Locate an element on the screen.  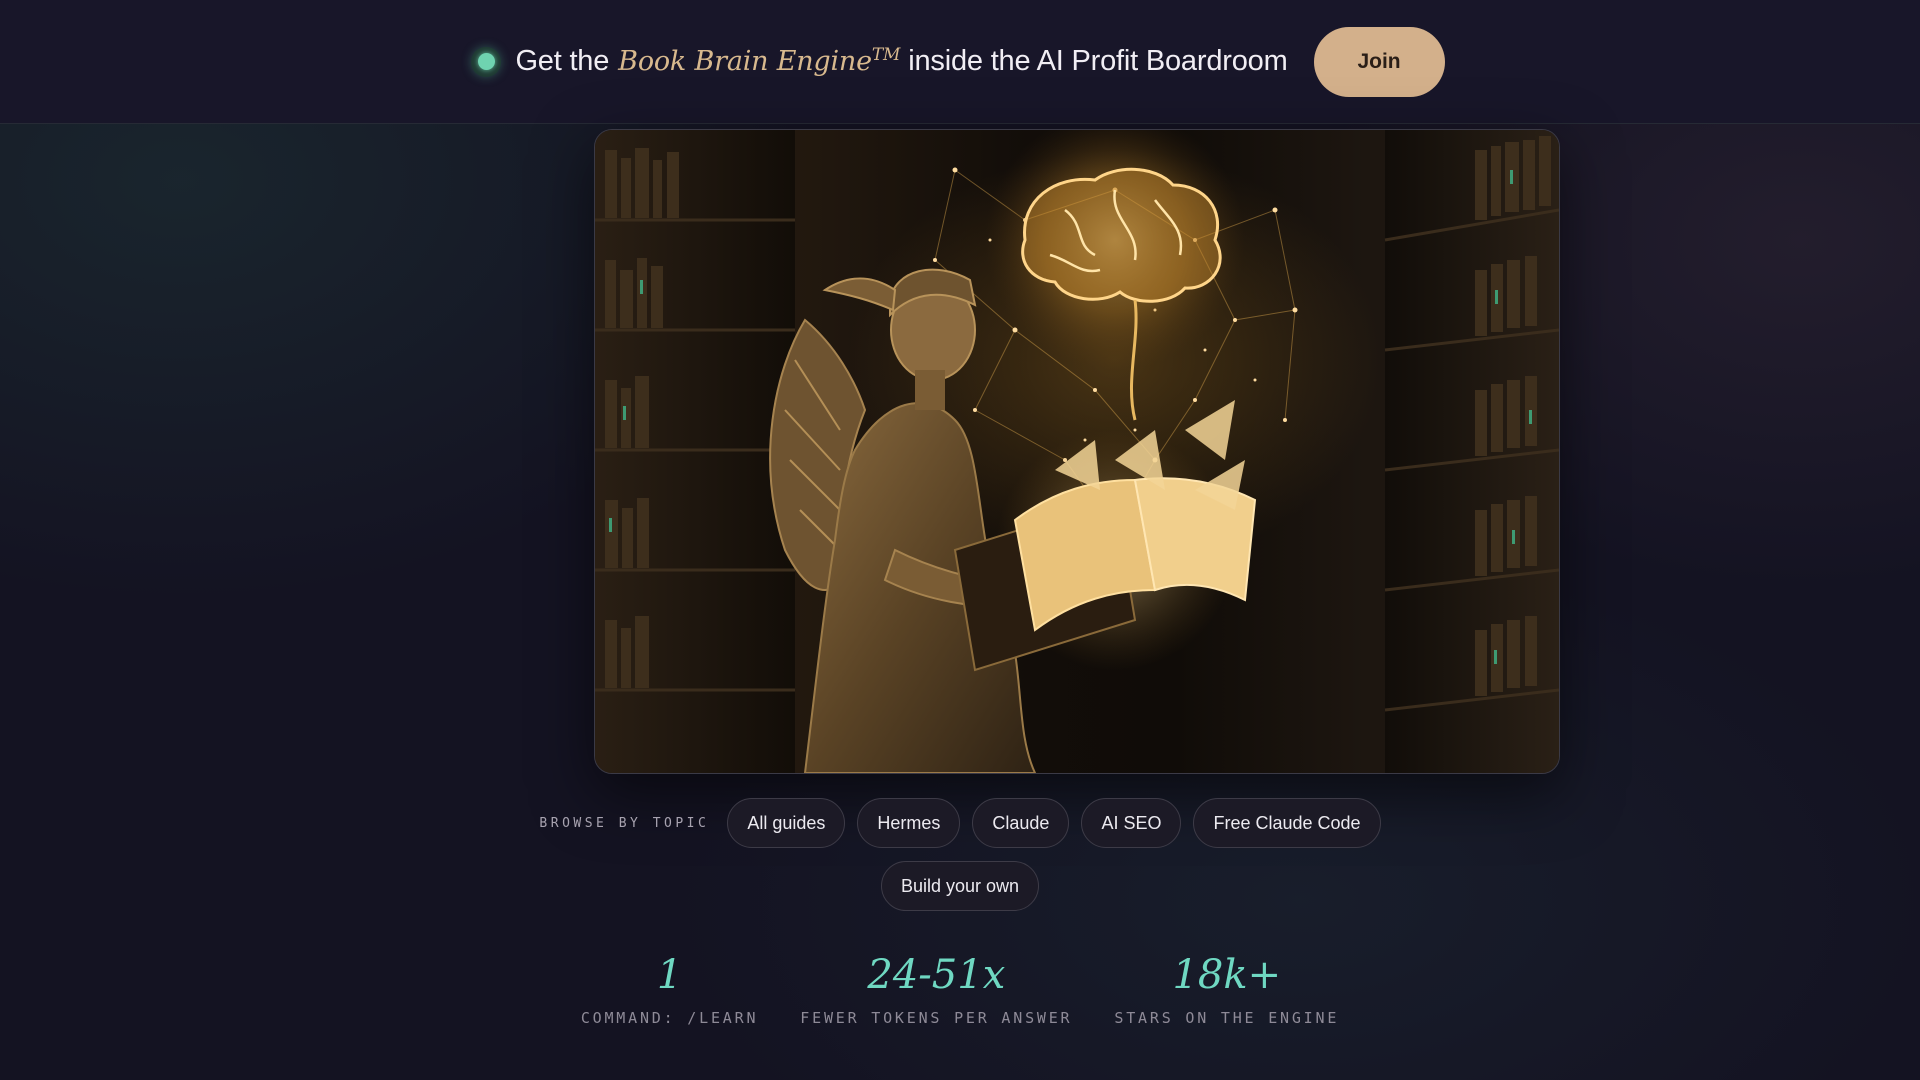
topic-row-2: Build your own is located at coordinates (960, 886).